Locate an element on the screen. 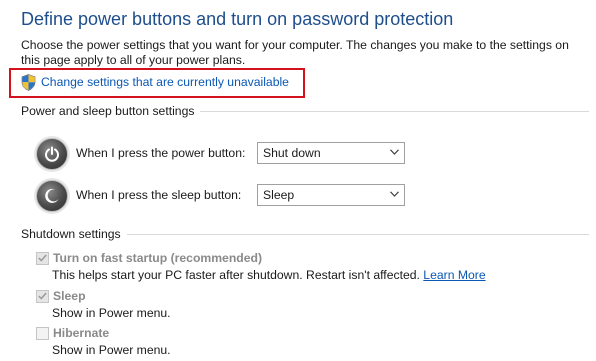 Image resolution: width=596 pixels, height=361 pixels. shield-icon is located at coordinates (28, 82).